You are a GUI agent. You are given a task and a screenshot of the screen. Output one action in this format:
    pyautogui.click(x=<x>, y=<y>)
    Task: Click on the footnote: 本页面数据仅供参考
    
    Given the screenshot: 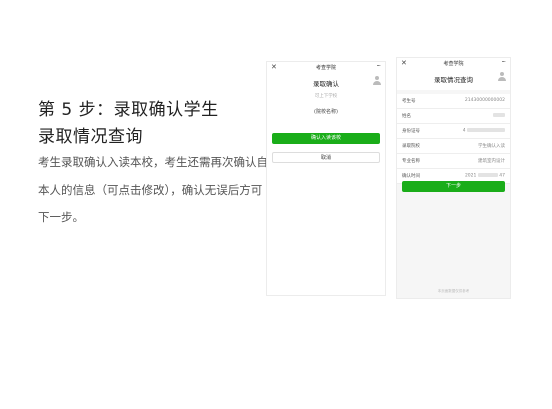 What is the action you would take?
    pyautogui.click(x=453, y=291)
    